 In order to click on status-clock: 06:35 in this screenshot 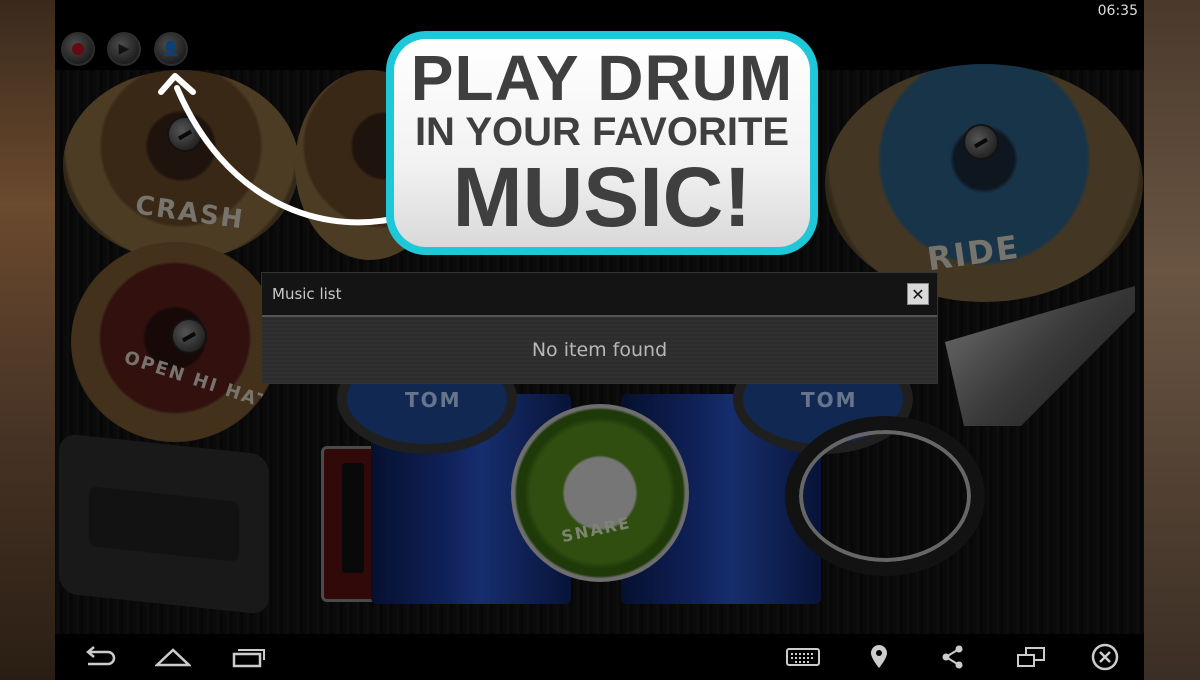, I will do `click(1117, 11)`.